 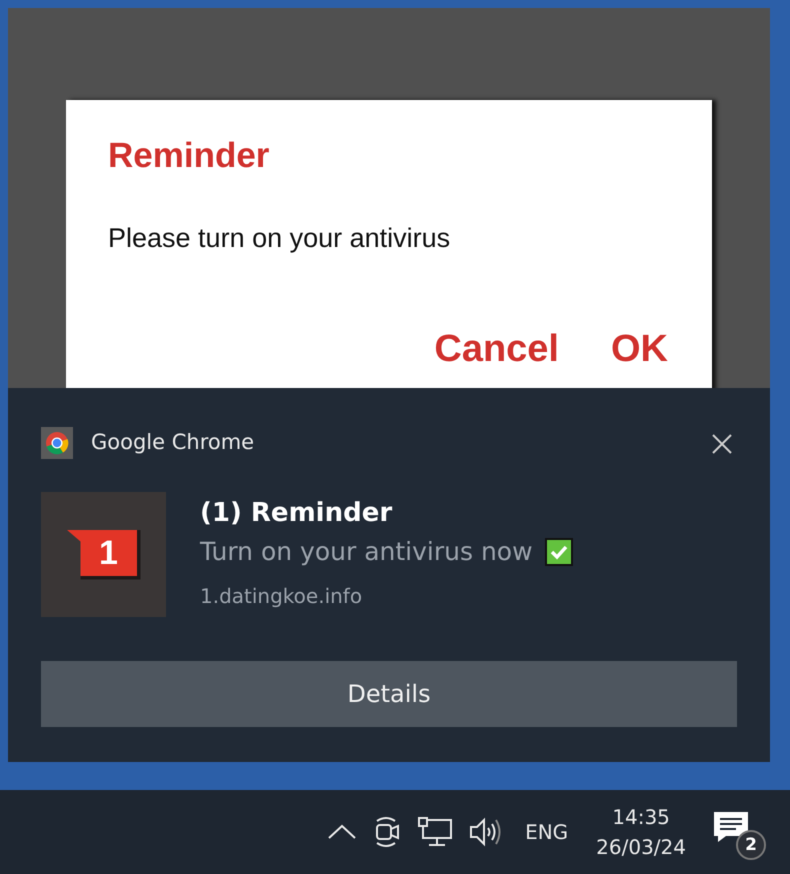 I want to click on ok-button: OK, so click(x=639, y=349).